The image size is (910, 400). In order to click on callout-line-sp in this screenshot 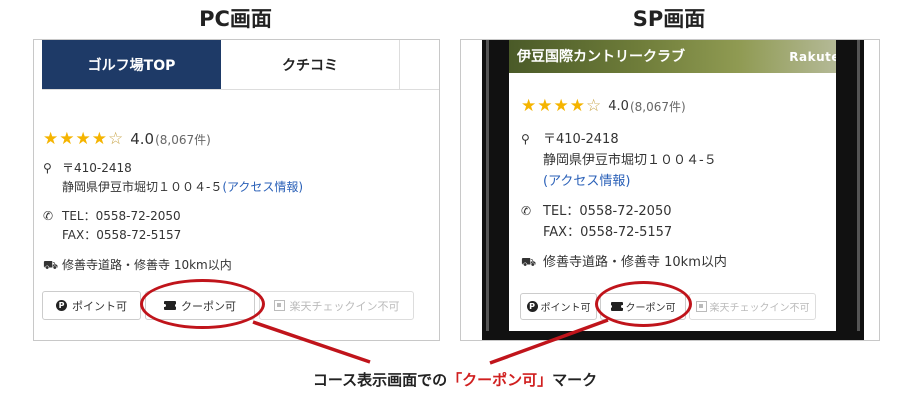, I will do `click(549, 341)`.